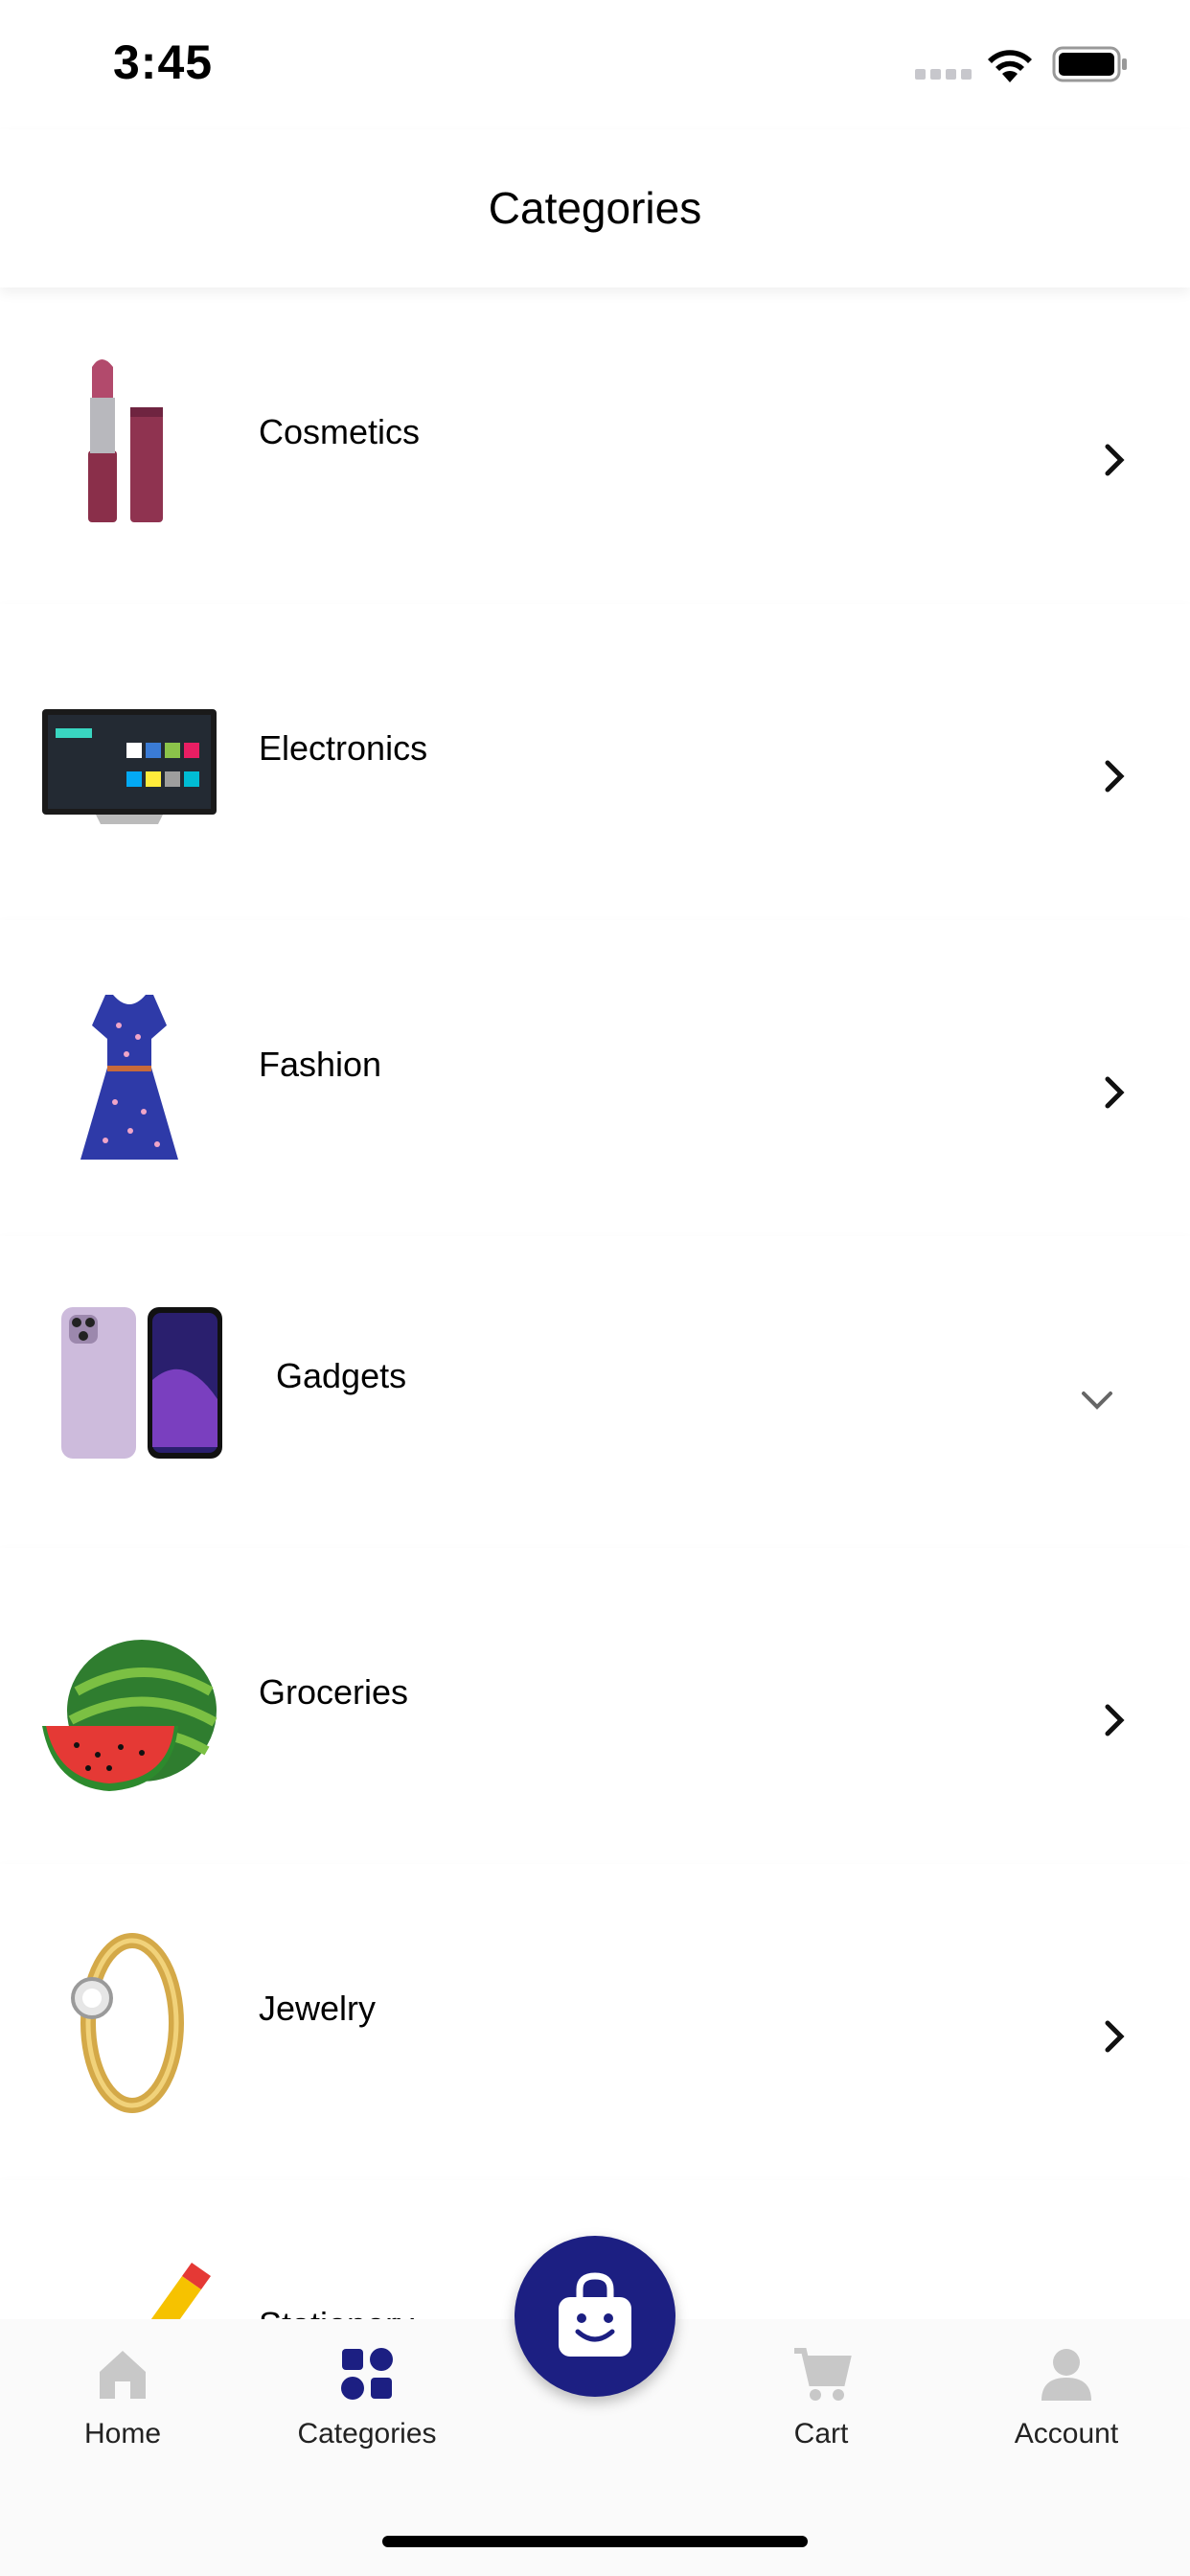 The width and height of the screenshot is (1190, 2576). What do you see at coordinates (343, 748) in the screenshot?
I see `category-label: Electronics` at bounding box center [343, 748].